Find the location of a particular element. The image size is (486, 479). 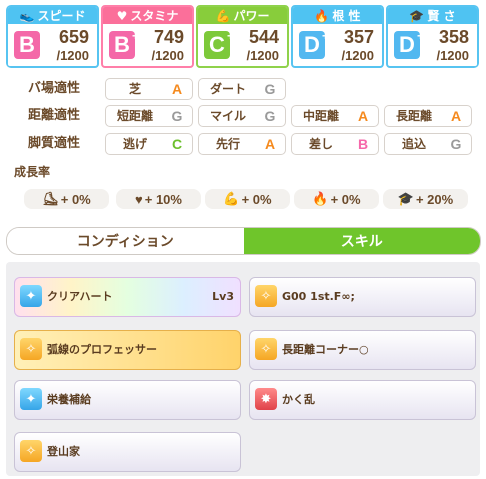

aptitude-long: 長距離 A is located at coordinates (428, 116).